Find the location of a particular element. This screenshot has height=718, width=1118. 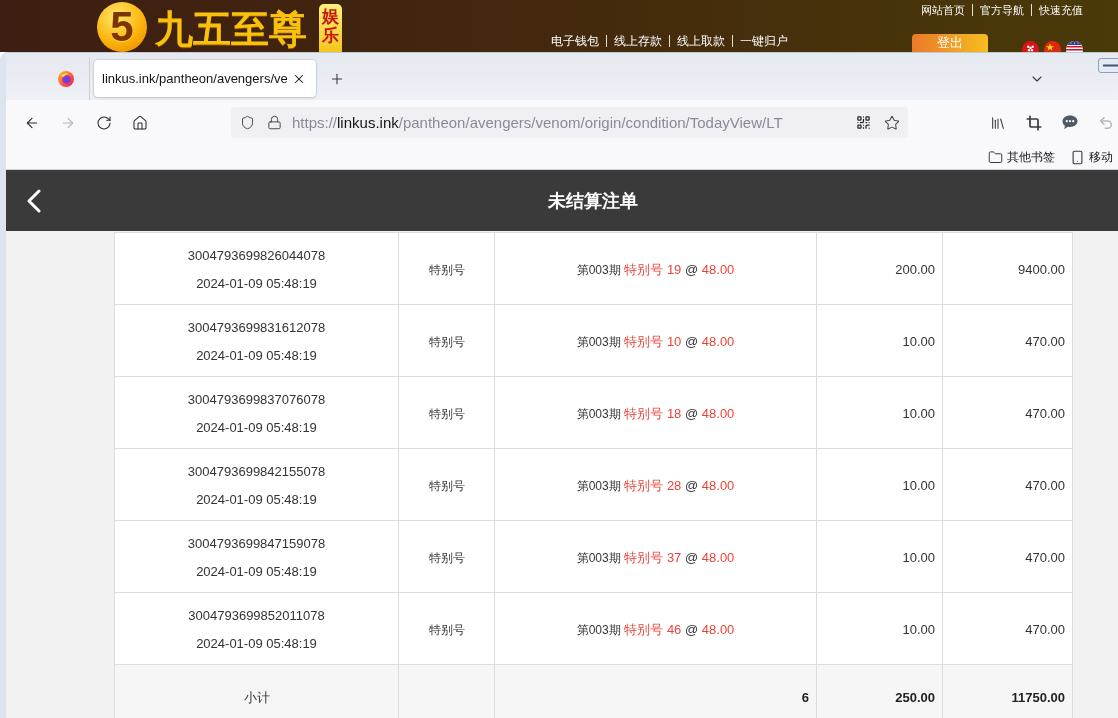

bet-id: 3004793699847159078 is located at coordinates (256, 543).